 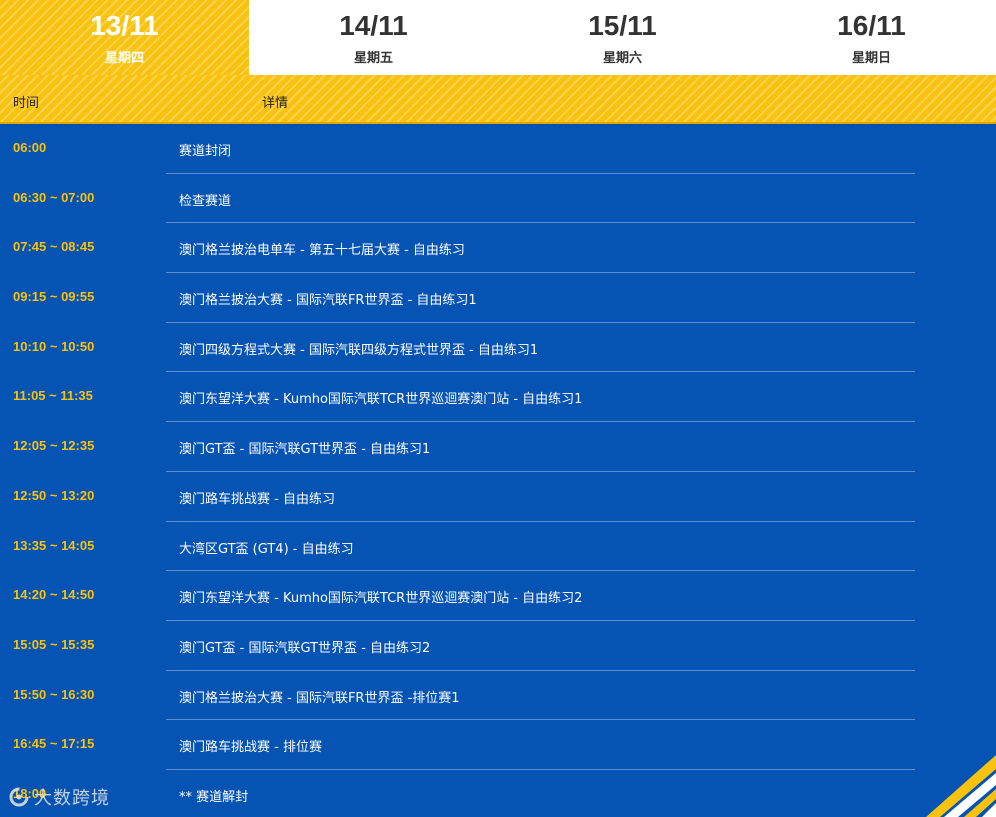 What do you see at coordinates (540, 248) in the screenshot?
I see `row-detail: 澳门格兰披治电单车 - 第五十七届大赛 - 自由练习` at bounding box center [540, 248].